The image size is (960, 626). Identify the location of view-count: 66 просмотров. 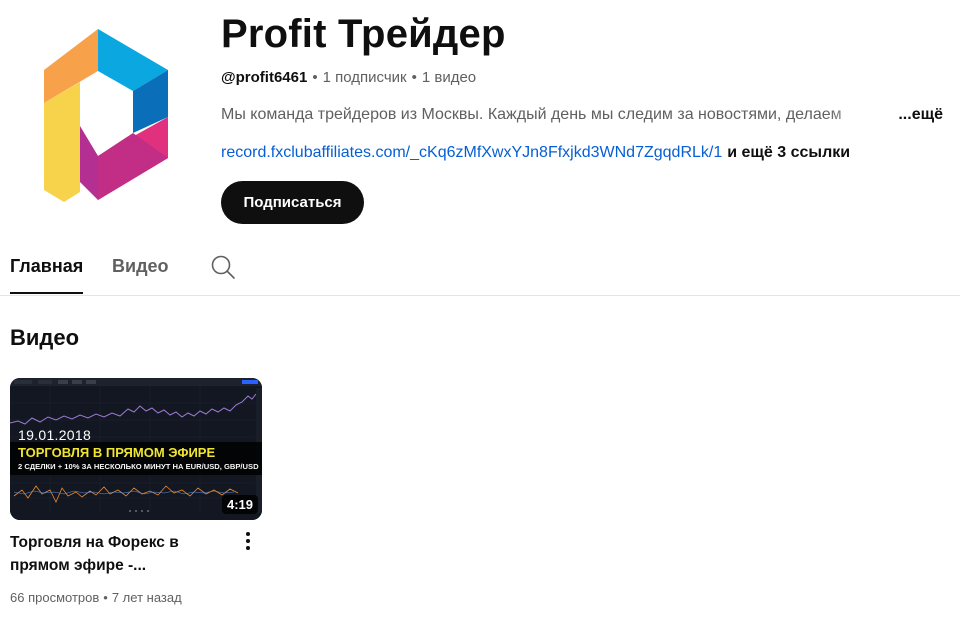
(55, 597).